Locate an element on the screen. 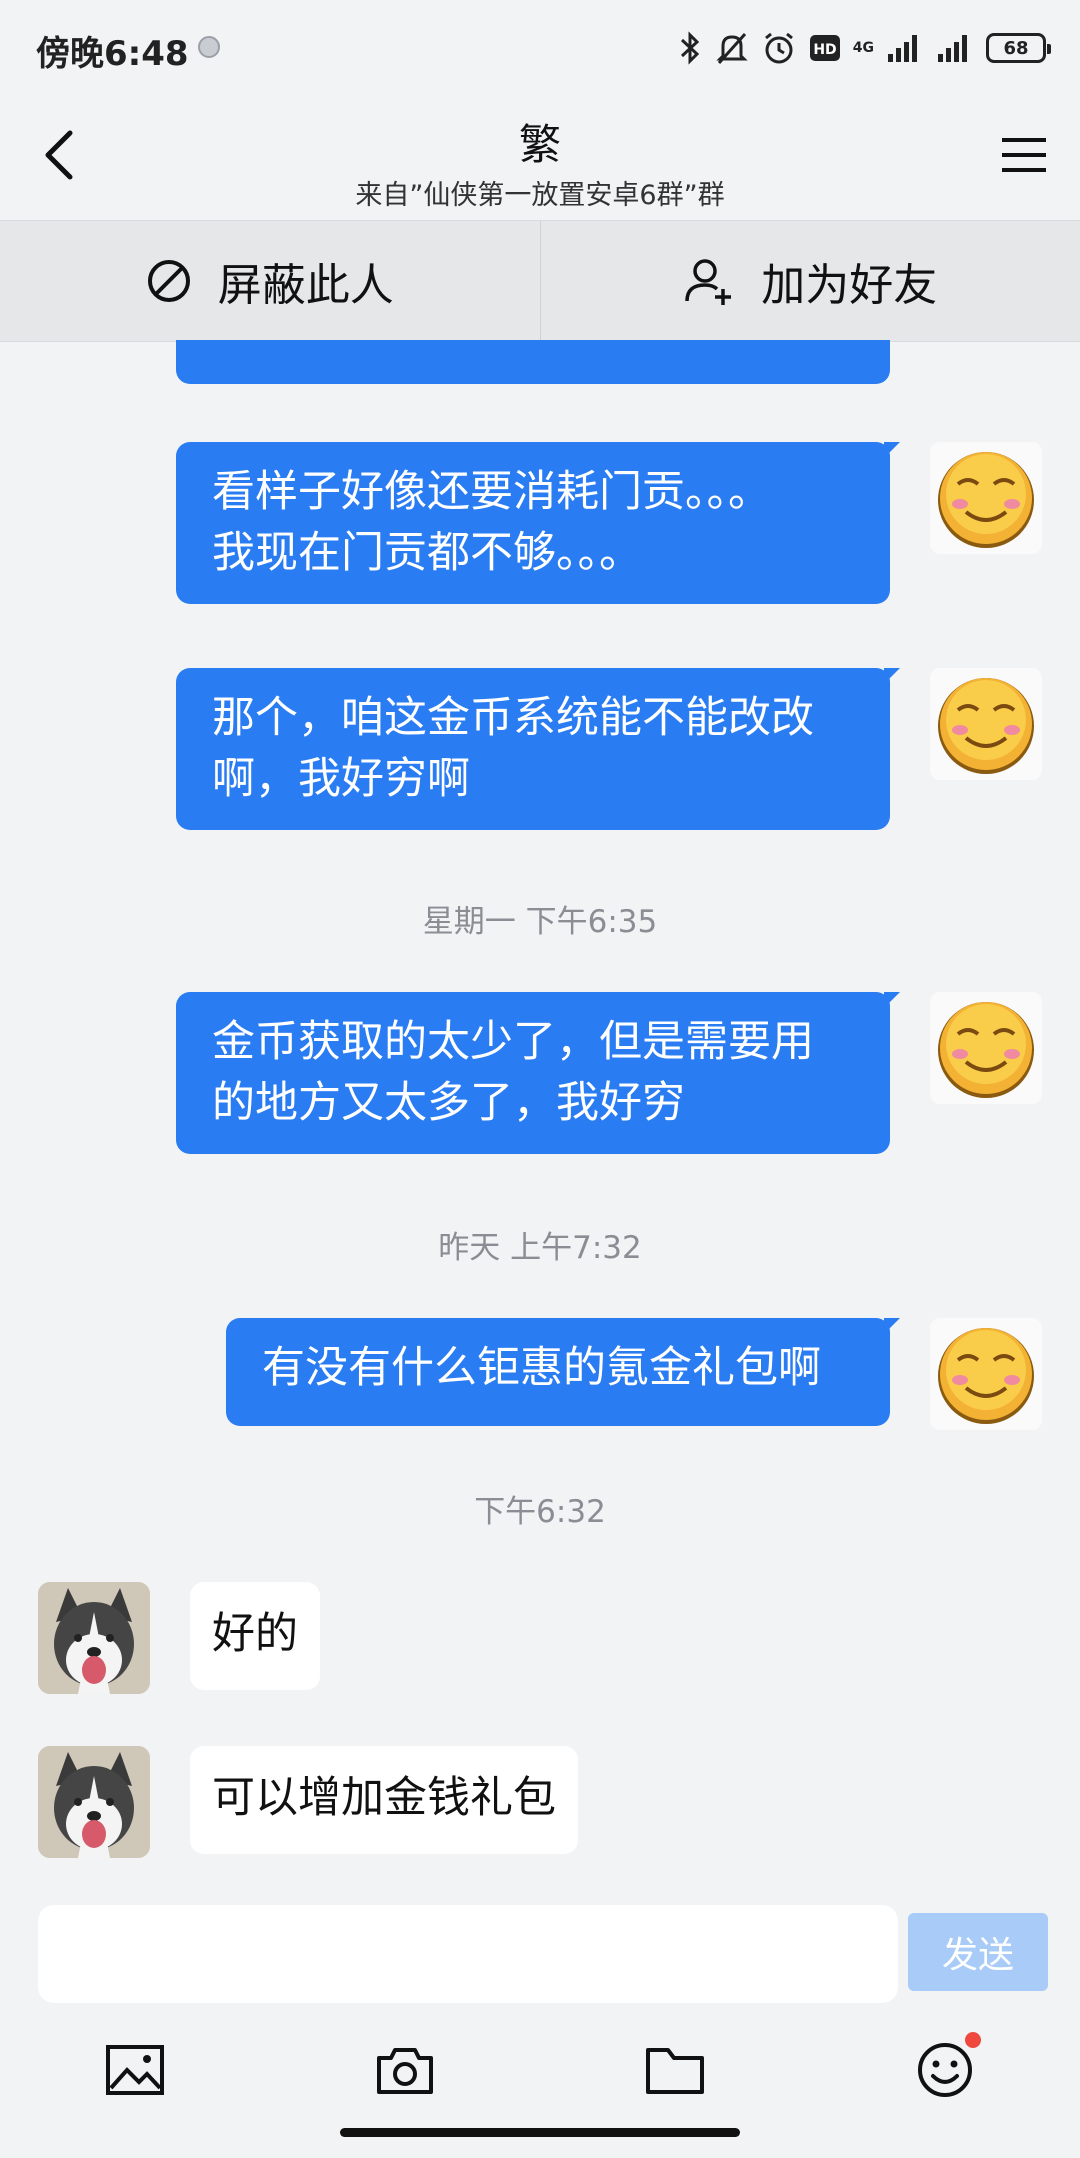 This screenshot has width=1080, height=2158. camera-button is located at coordinates (405, 2070).